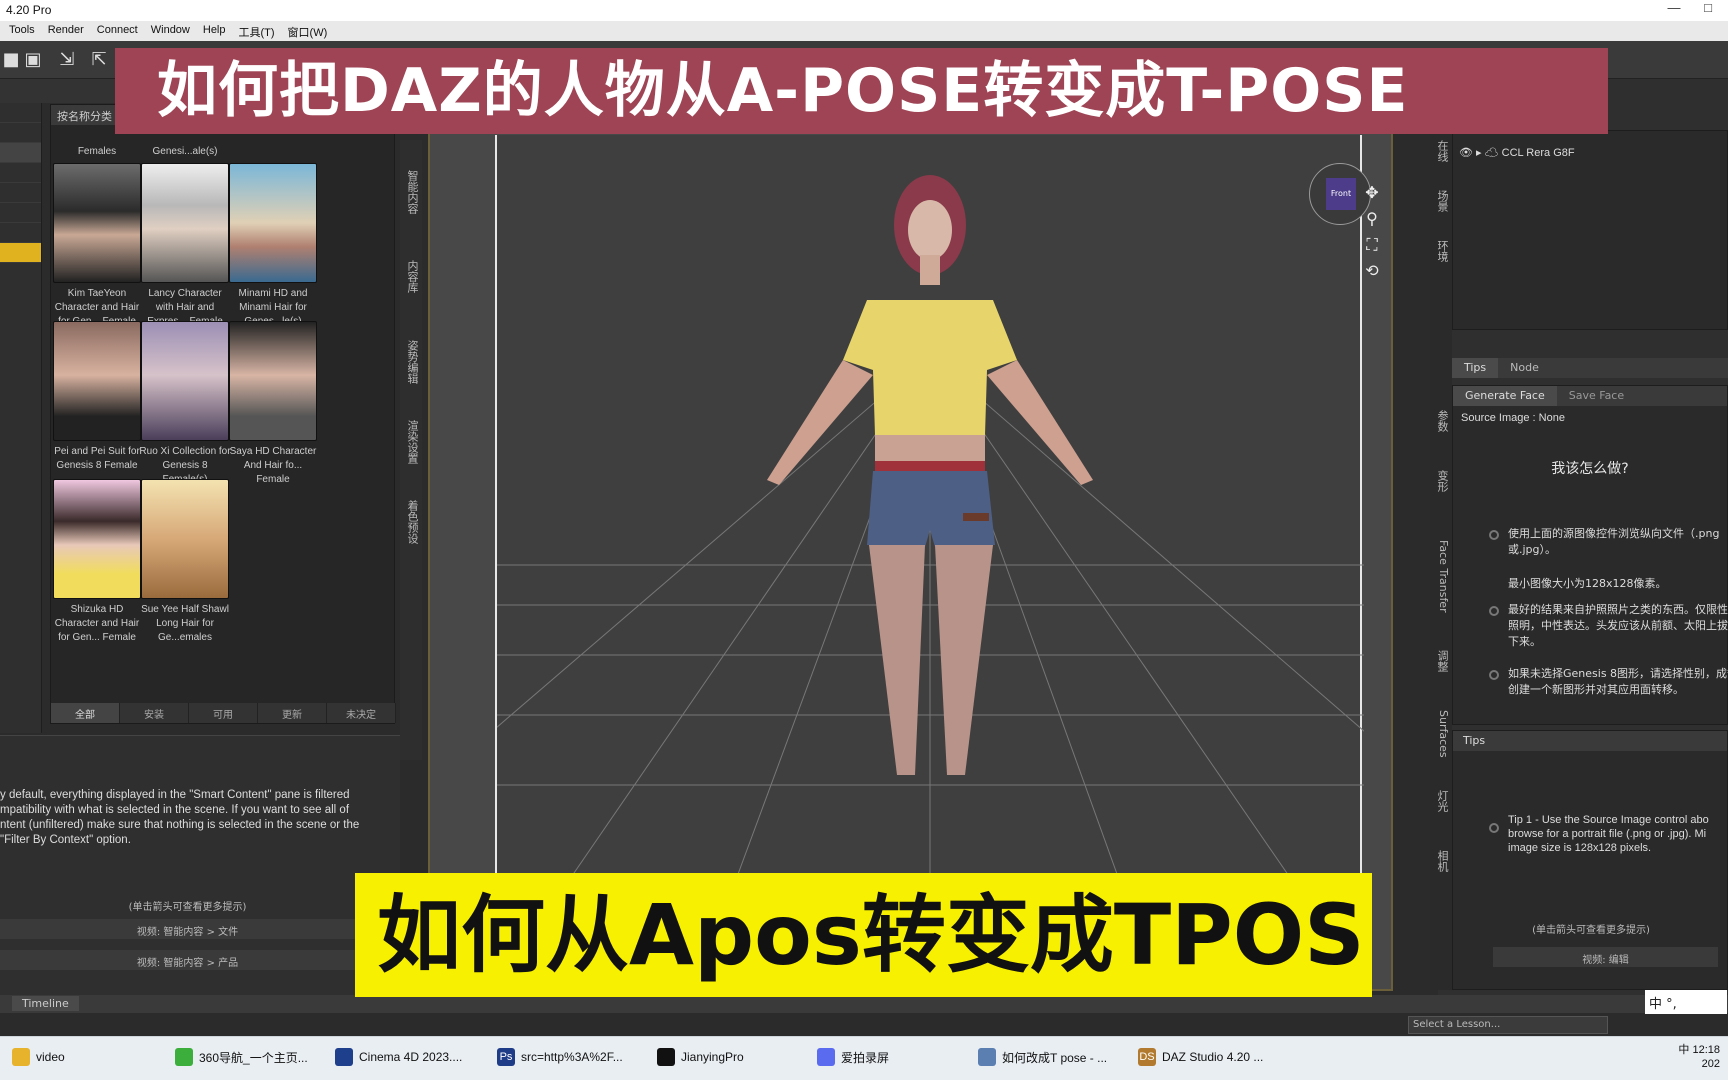  I want to click on export-icon: ⇱, so click(99, 60).